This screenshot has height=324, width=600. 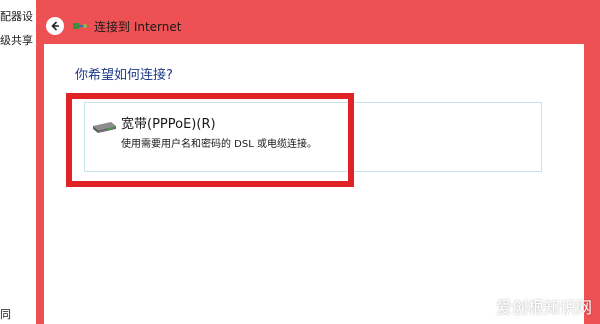 I want to click on highlight-box, so click(x=210, y=140).